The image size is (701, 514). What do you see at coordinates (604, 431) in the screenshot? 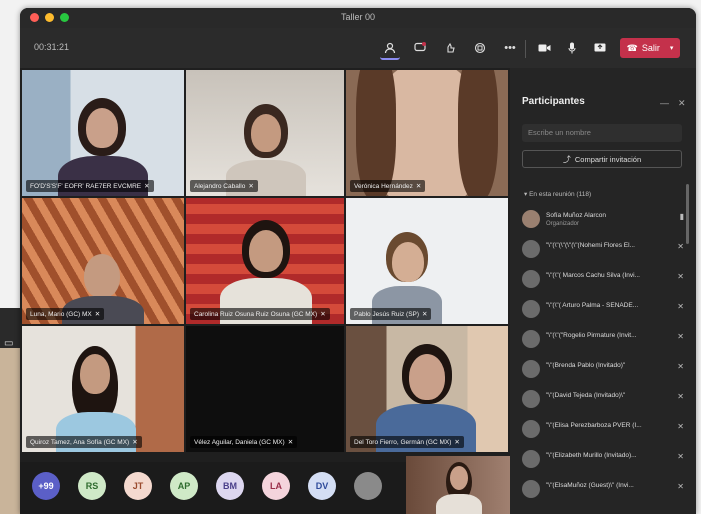
I see `list-item: "\"(Elisa Perezbarboza PVER (I... ✕` at bounding box center [604, 431].